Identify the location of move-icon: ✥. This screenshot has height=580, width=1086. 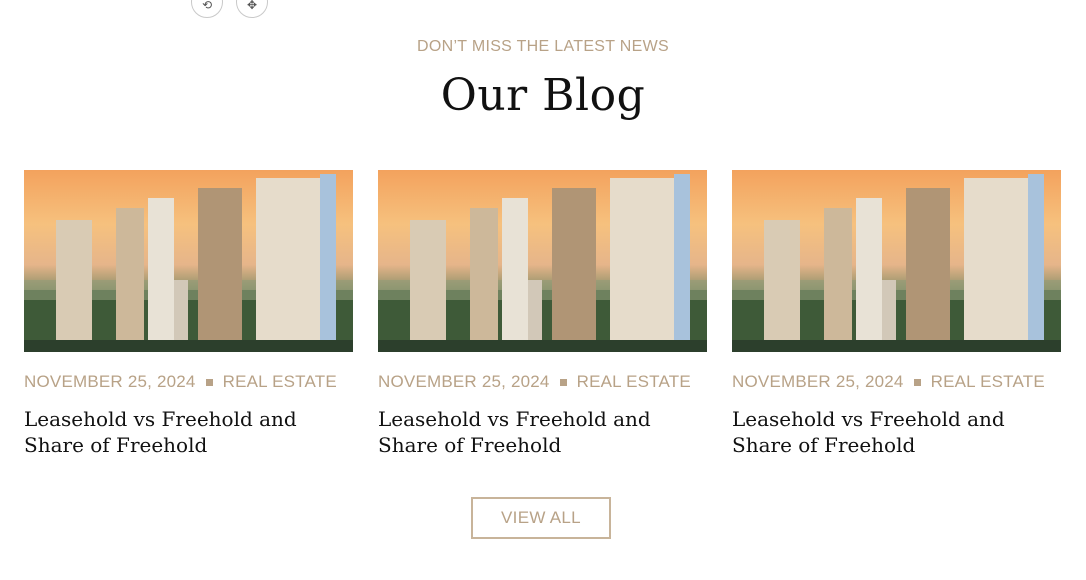
(252, 6).